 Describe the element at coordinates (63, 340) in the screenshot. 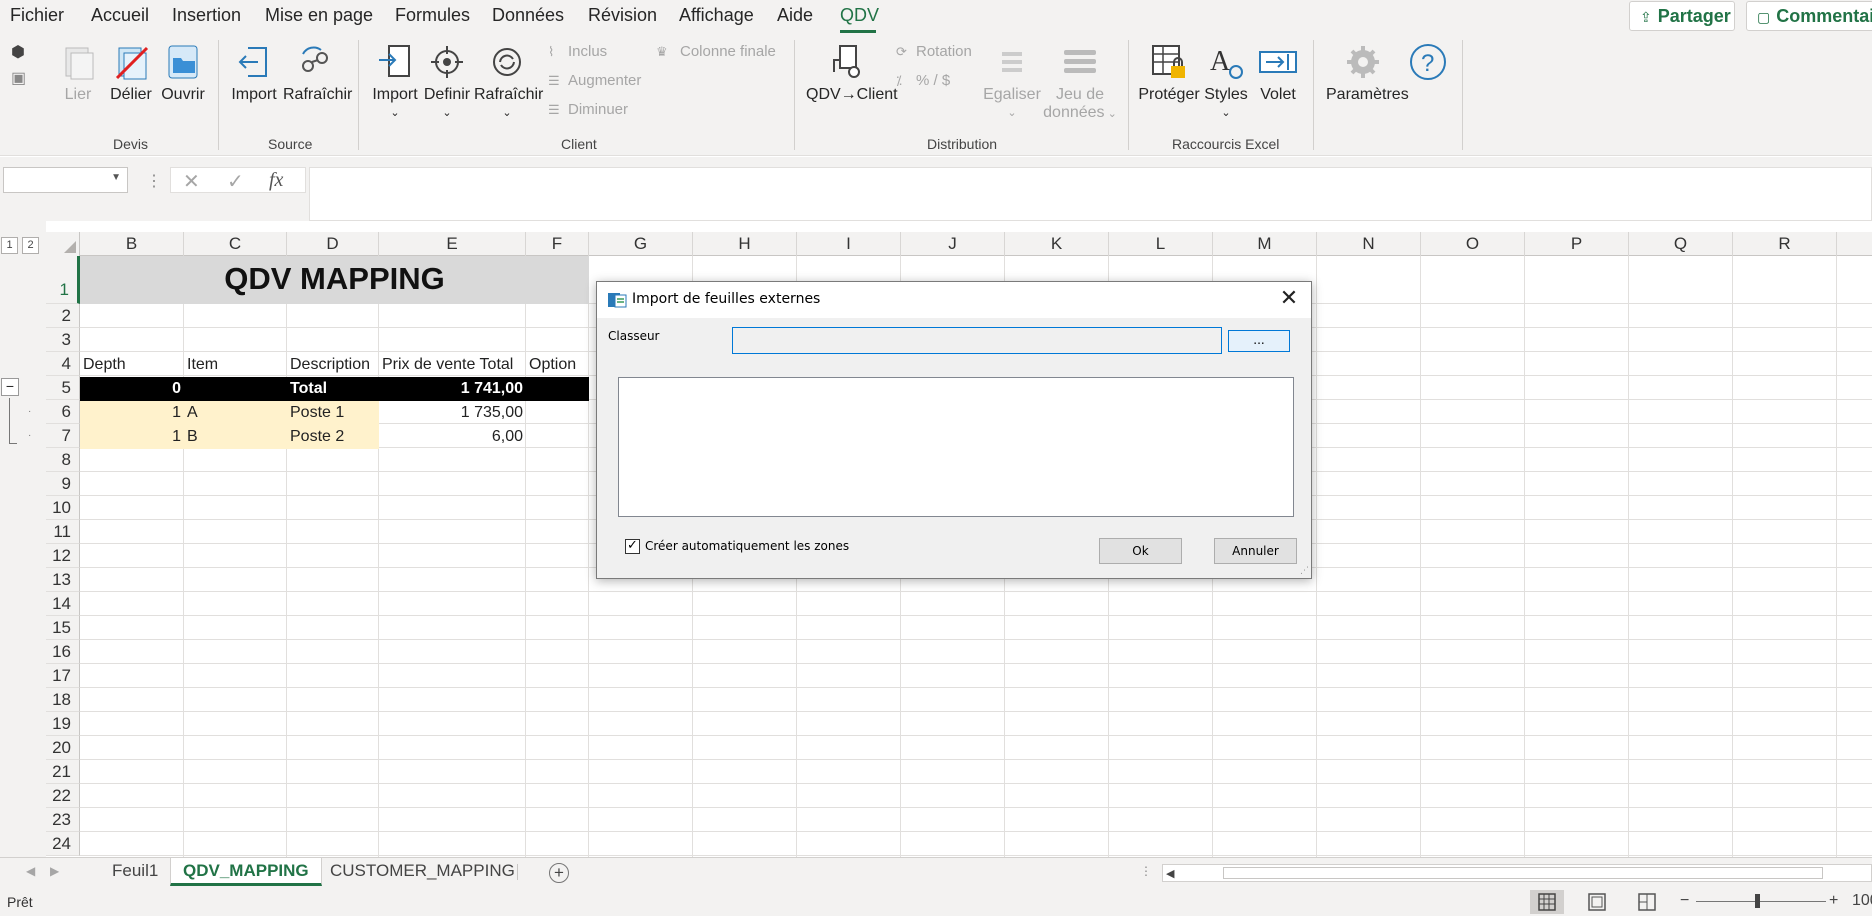

I see `row-header-3: 3` at that location.